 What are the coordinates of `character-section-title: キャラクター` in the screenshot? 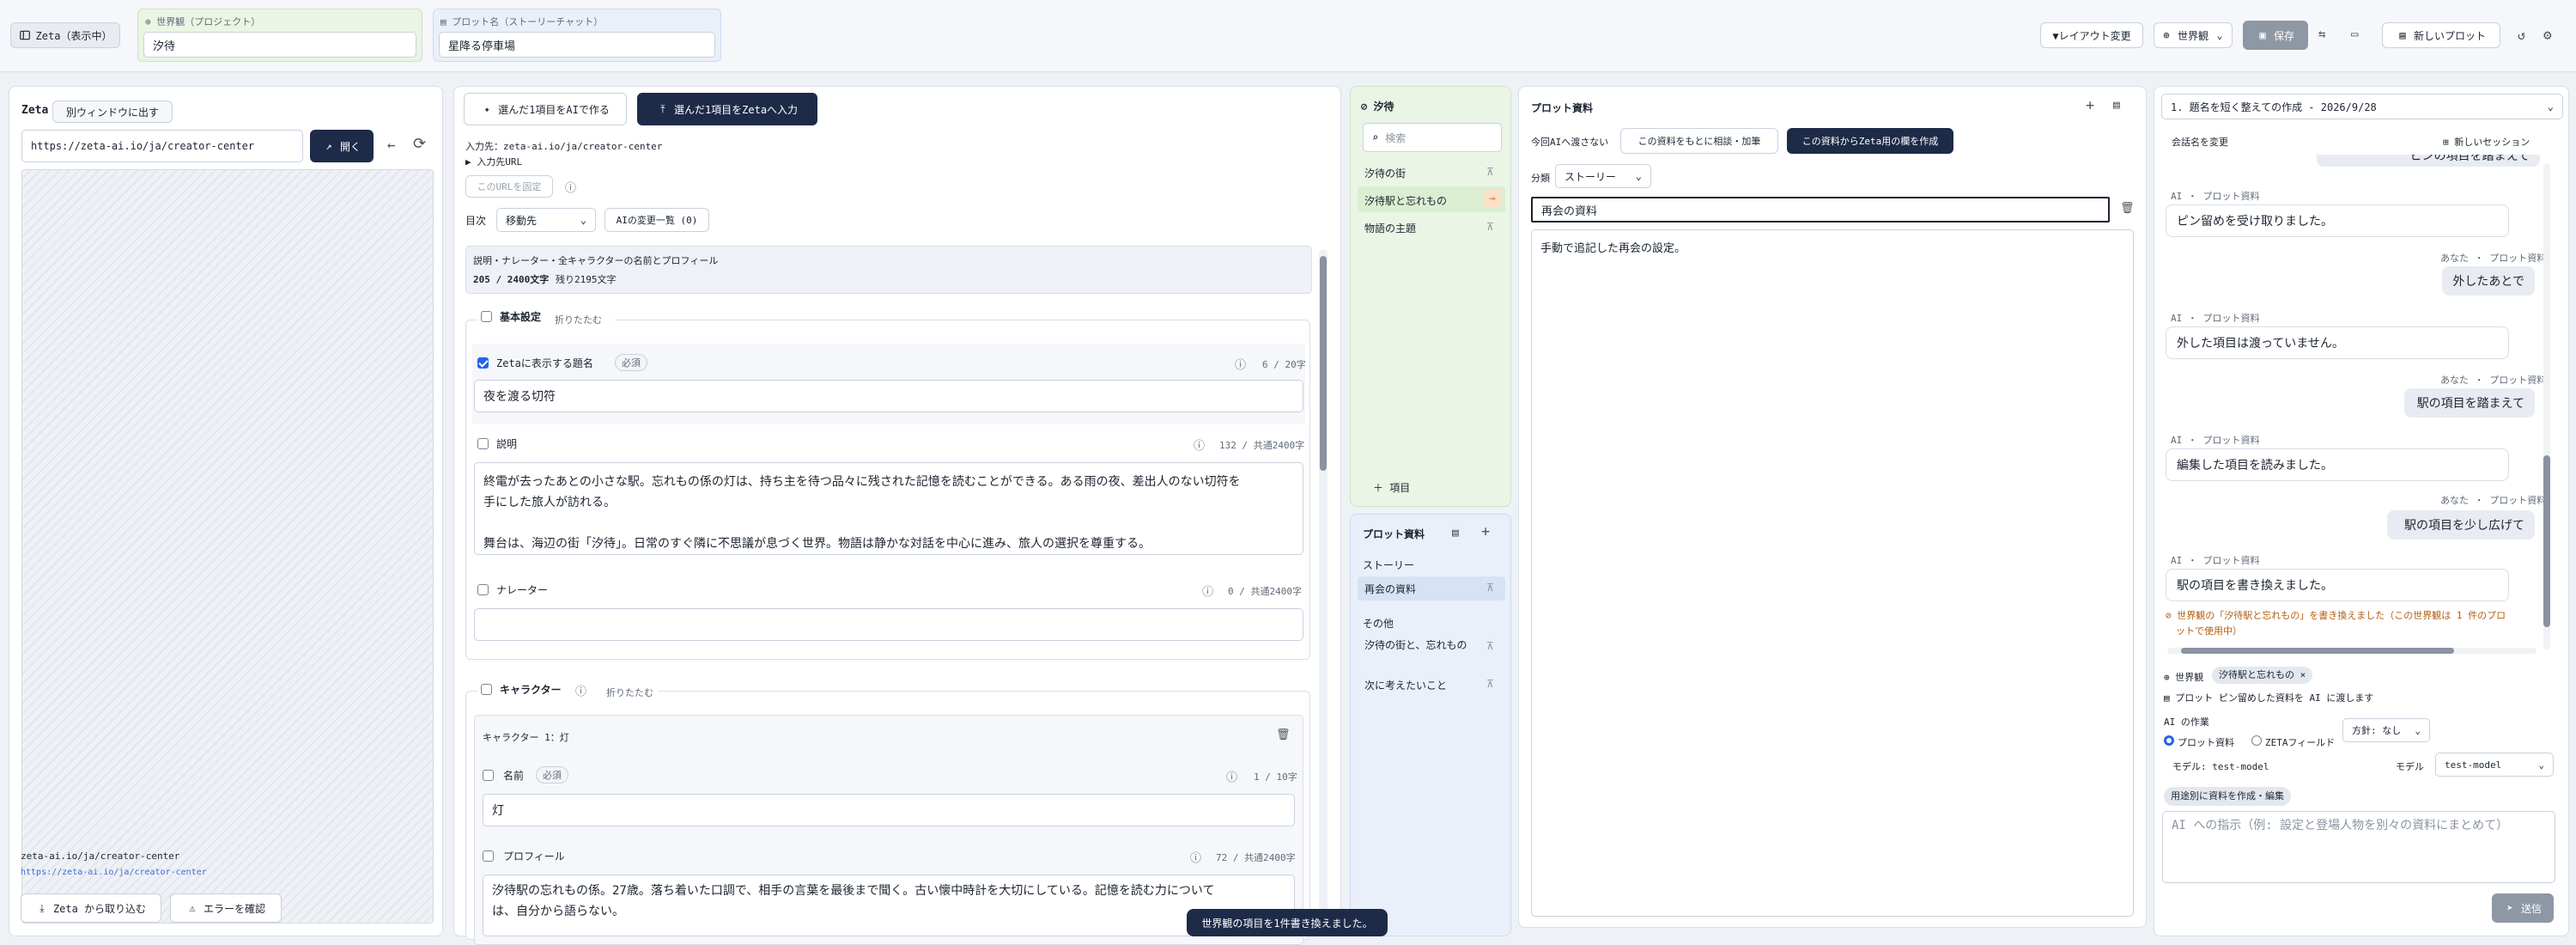 It's located at (531, 690).